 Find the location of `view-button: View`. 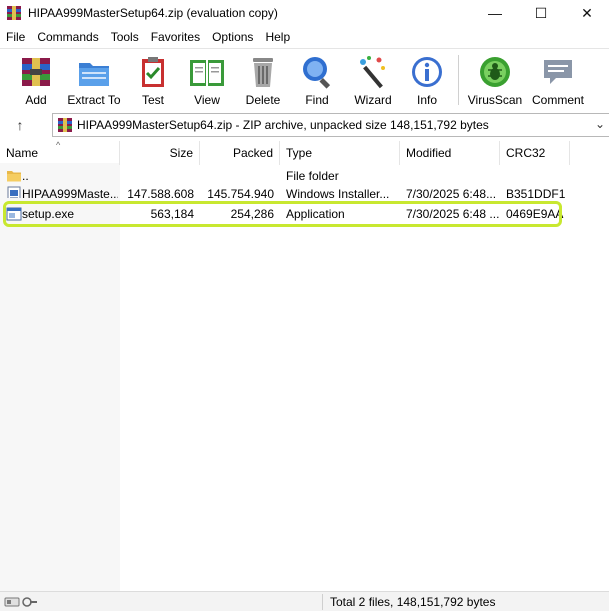

view-button: View is located at coordinates (207, 81).